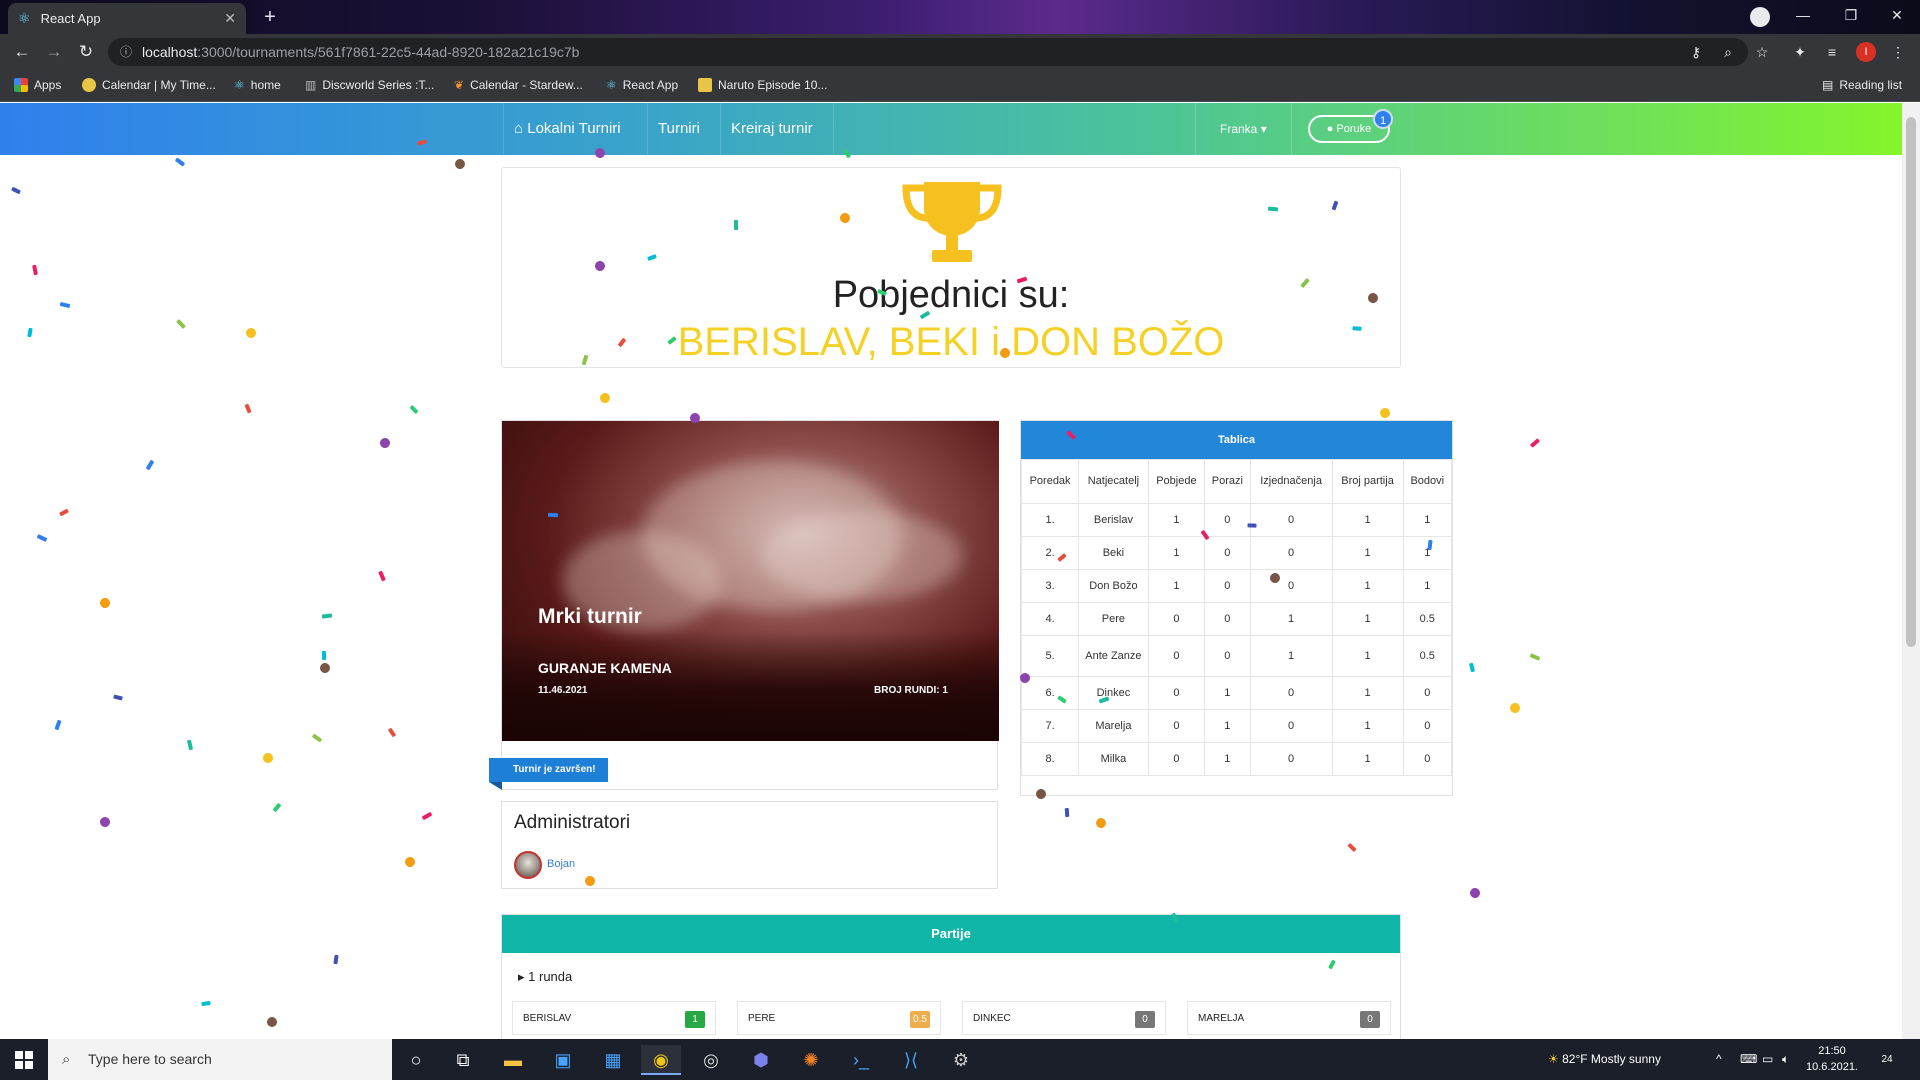 The height and width of the screenshot is (1080, 1920). What do you see at coordinates (1113, 693) in the screenshot?
I see `table-cell: Dinkec` at bounding box center [1113, 693].